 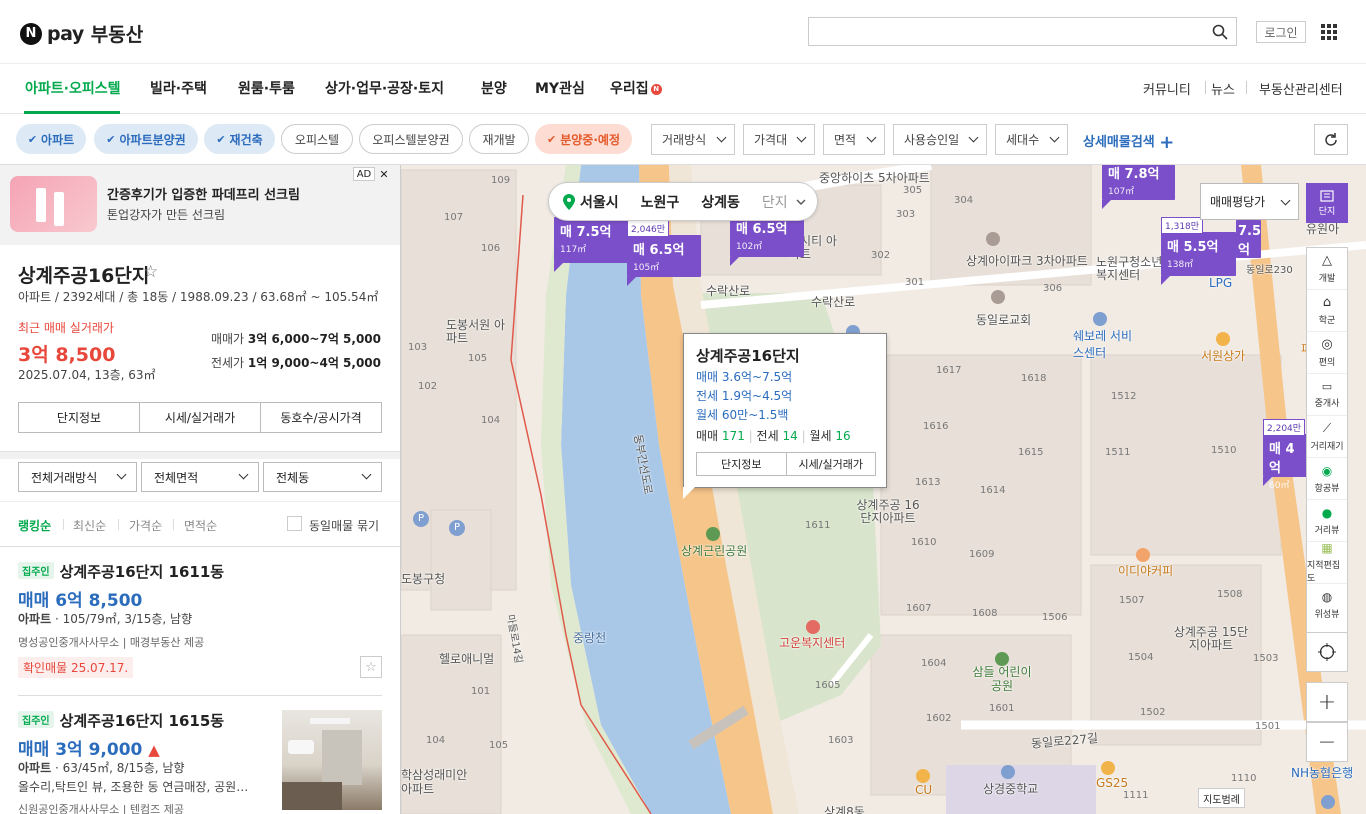 I want to click on chip-presale-upcoming: ✔ 분양중·예정, so click(x=583, y=139).